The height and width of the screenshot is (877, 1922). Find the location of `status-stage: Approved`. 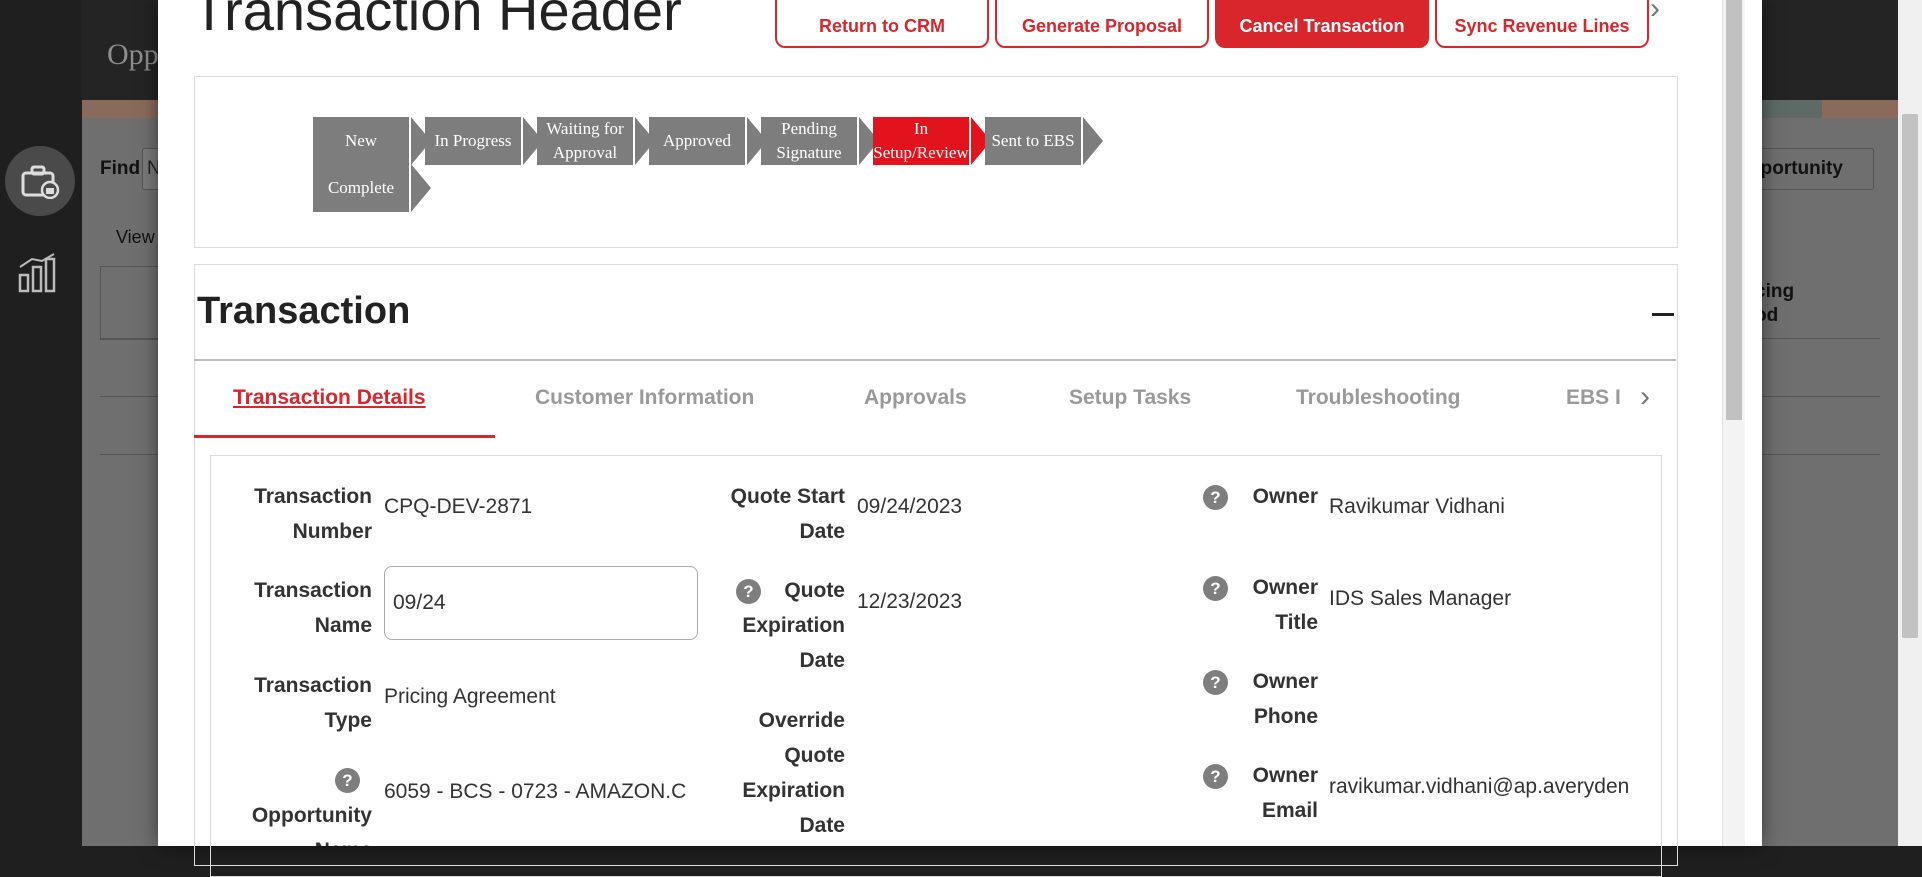

status-stage: Approved is located at coordinates (697, 141).